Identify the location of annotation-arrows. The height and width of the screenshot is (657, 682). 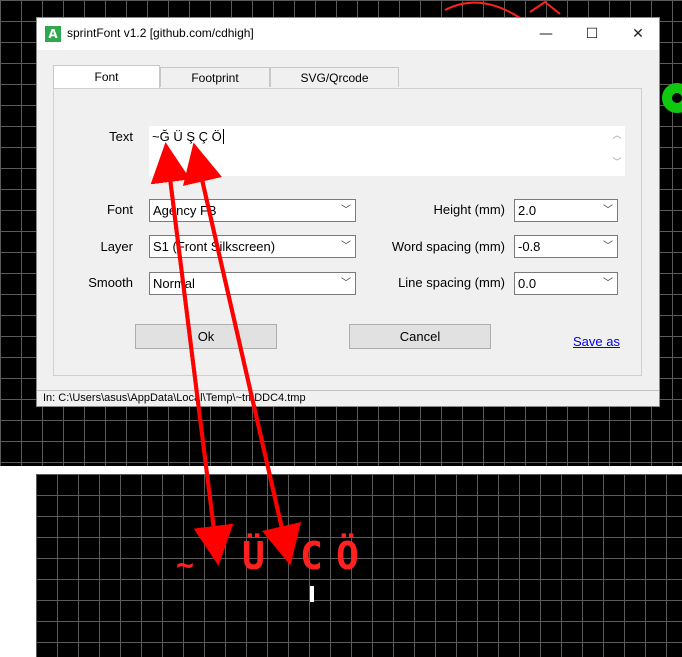
(226, 354).